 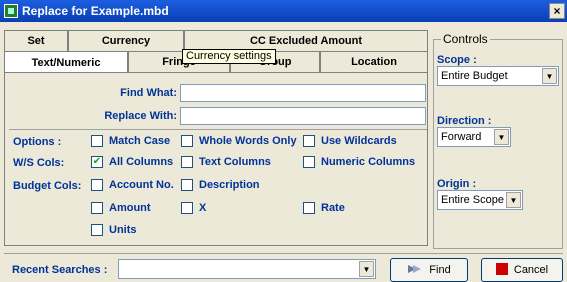 What do you see at coordinates (283, 11) in the screenshot?
I see `title-bar: Replace for Example.mbd ×` at bounding box center [283, 11].